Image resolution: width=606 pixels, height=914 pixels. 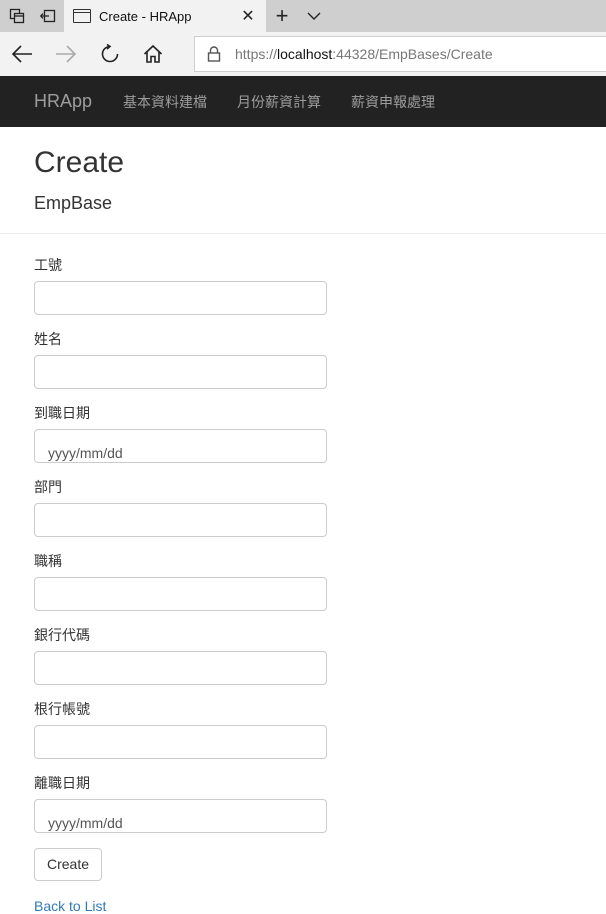 What do you see at coordinates (68, 864) in the screenshot?
I see `create-button: Create` at bounding box center [68, 864].